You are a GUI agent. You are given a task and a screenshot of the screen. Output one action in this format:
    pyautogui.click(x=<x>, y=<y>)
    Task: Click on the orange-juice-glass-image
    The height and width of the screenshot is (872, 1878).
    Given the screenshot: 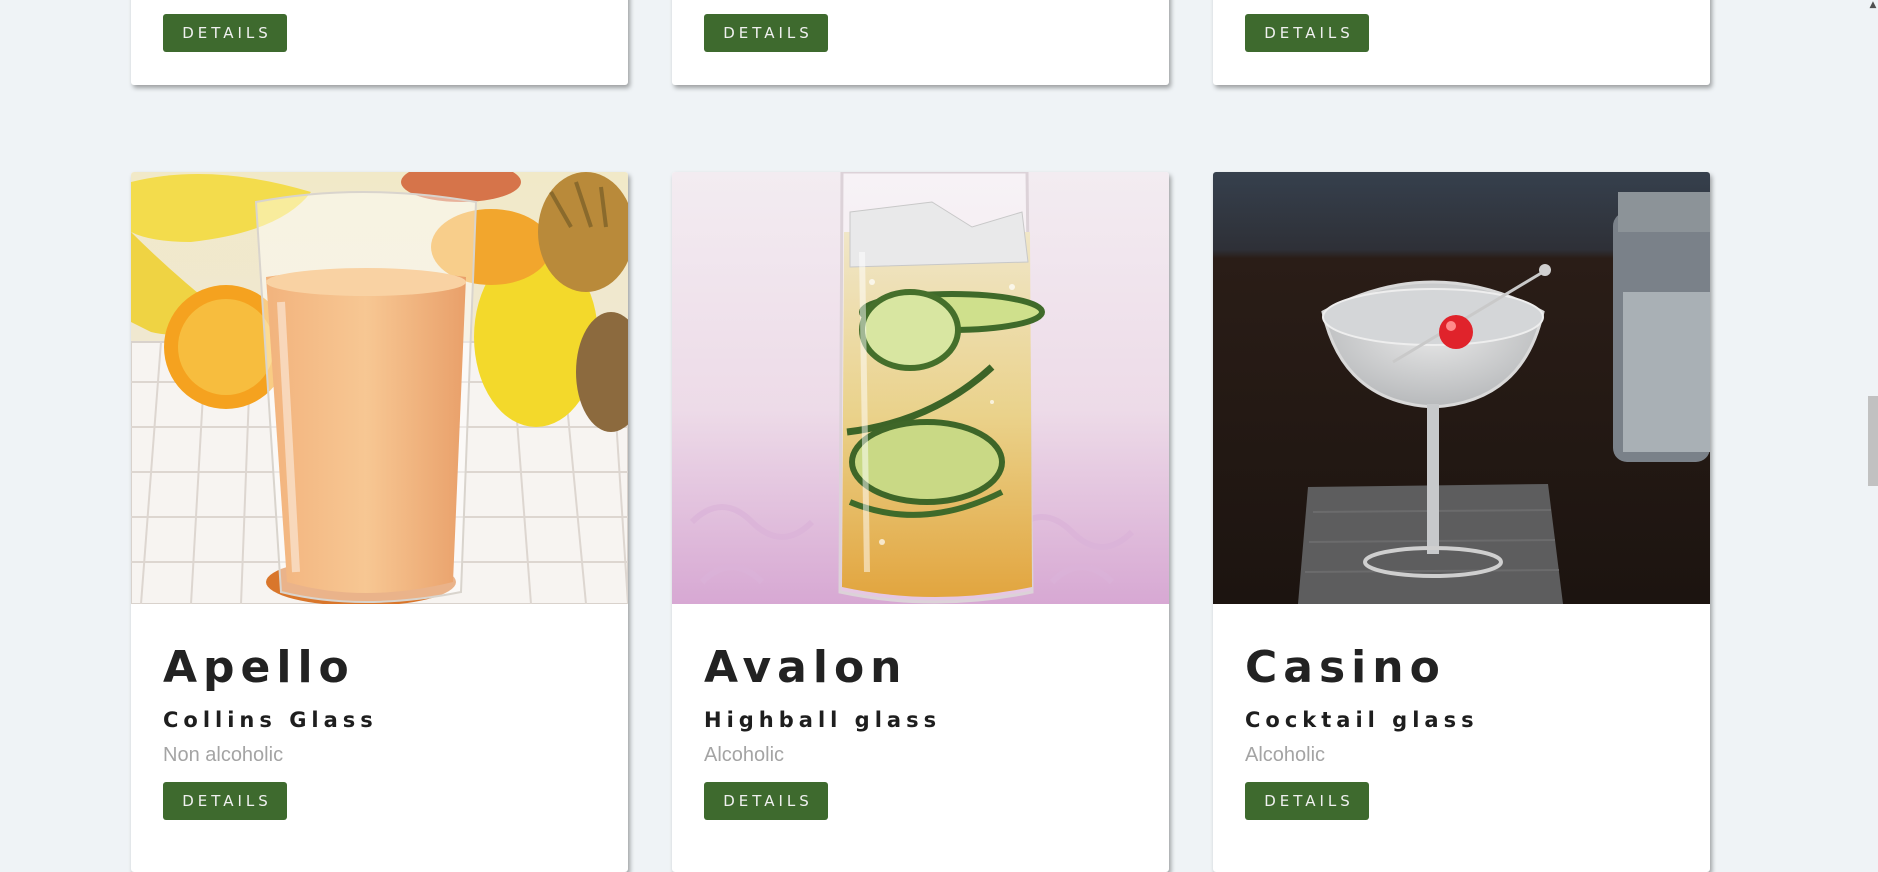 What is the action you would take?
    pyautogui.click(x=379, y=388)
    